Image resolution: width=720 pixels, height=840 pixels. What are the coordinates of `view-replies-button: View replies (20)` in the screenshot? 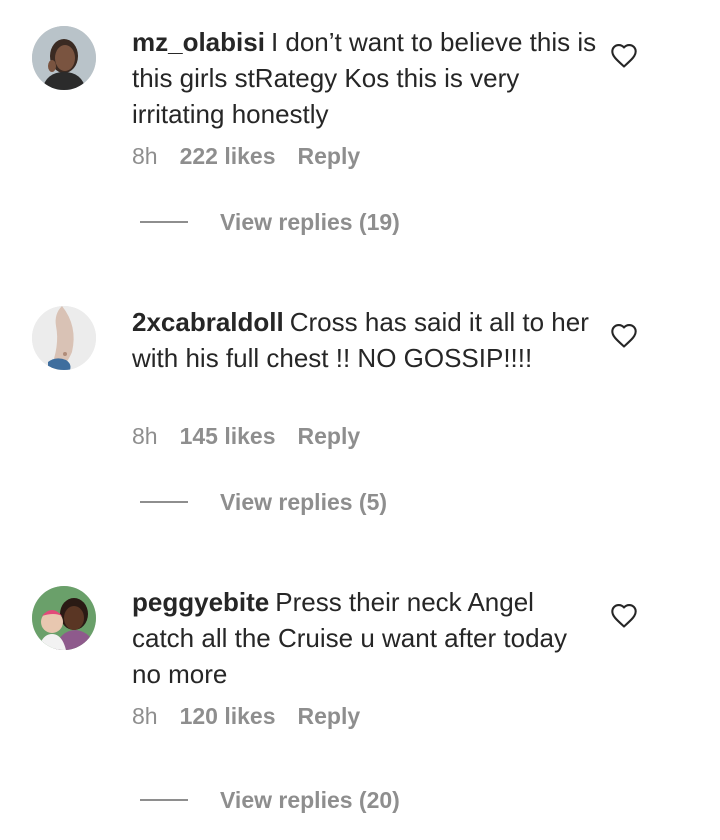 It's located at (270, 800).